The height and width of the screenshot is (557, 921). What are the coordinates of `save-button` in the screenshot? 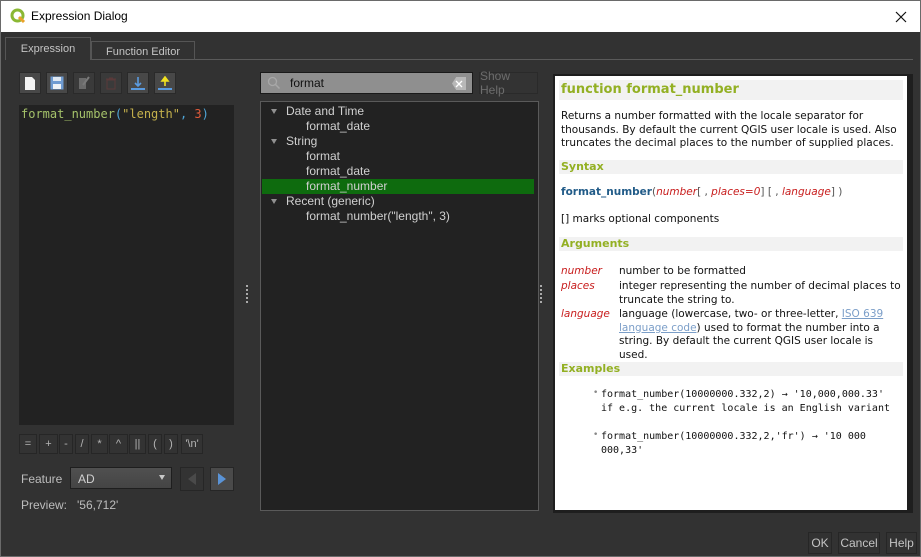 It's located at (57, 83).